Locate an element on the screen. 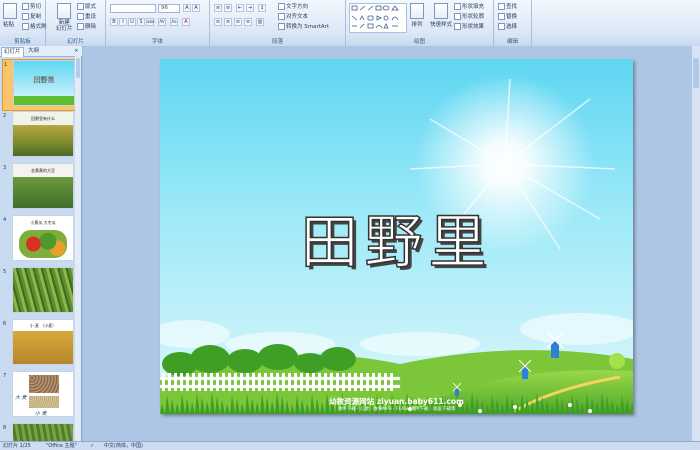 The image size is (700, 450). drawing-group-label: 绘图 is located at coordinates (419, 42).